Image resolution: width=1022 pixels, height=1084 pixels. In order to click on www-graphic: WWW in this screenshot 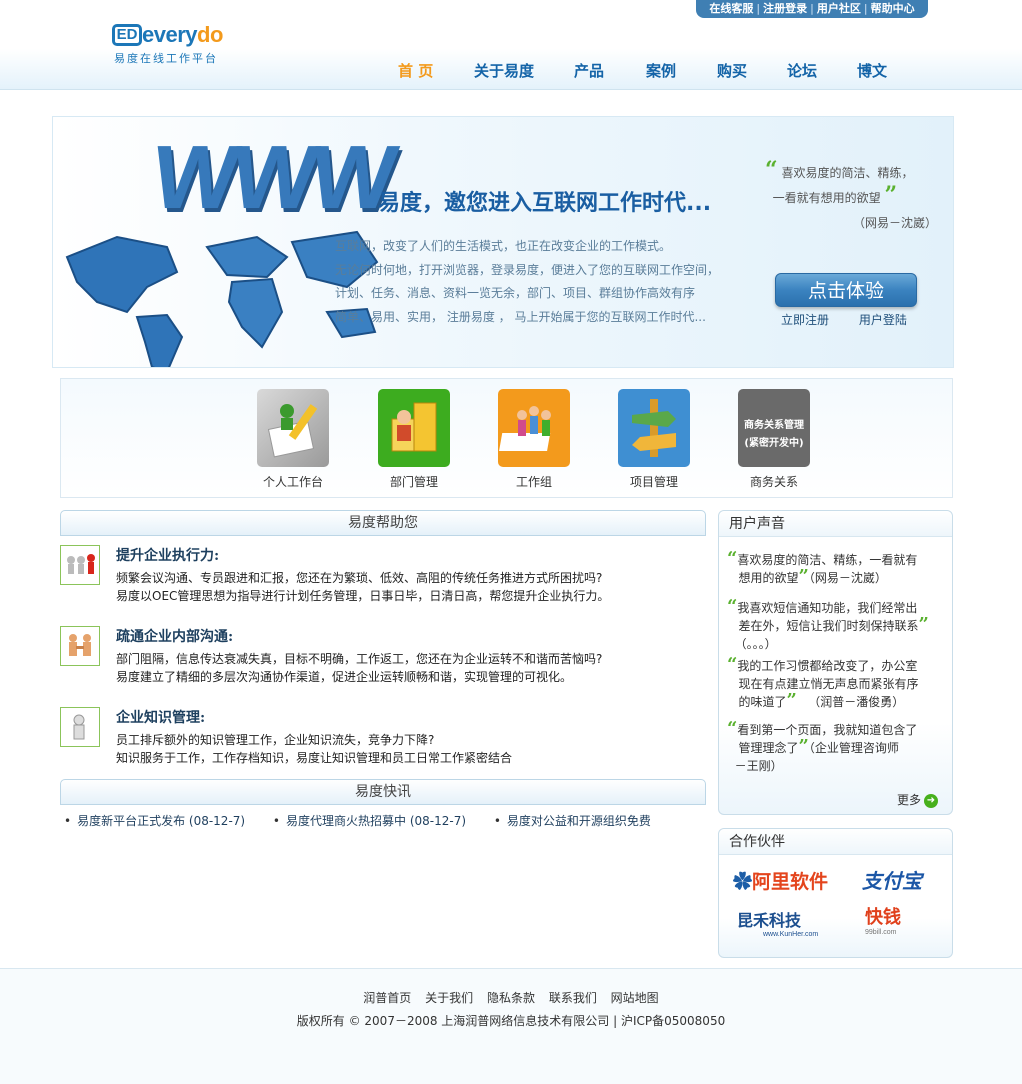, I will do `click(271, 178)`.